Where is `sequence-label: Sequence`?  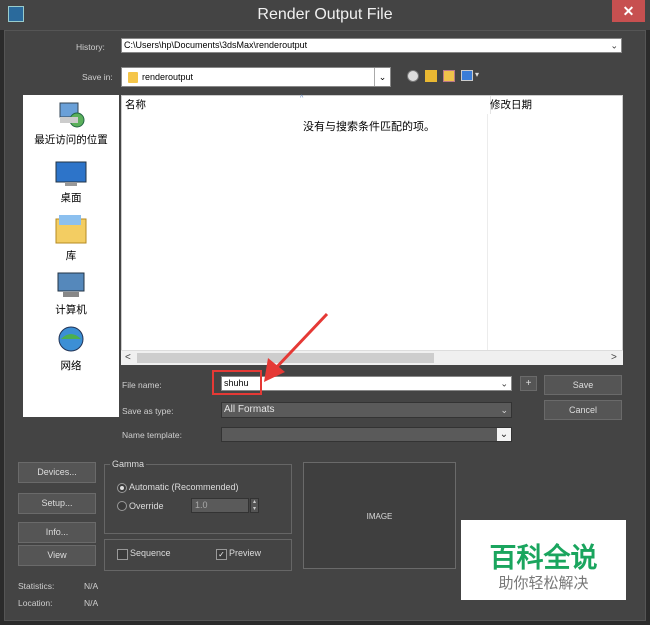
sequence-label: Sequence is located at coordinates (150, 553).